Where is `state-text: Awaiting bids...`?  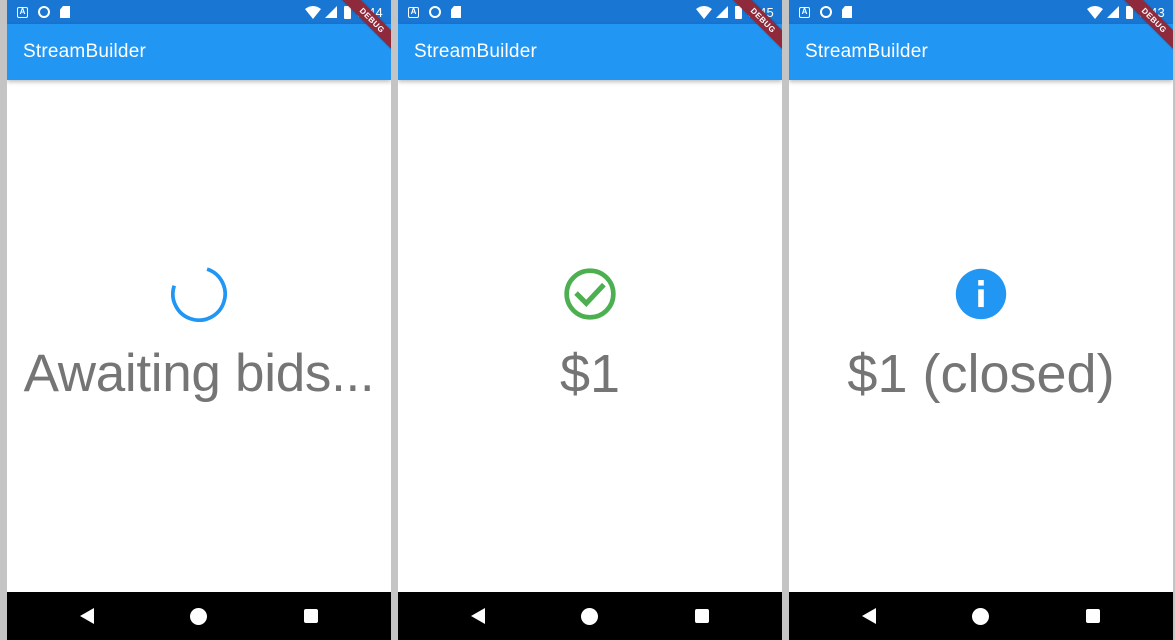
state-text: Awaiting bids... is located at coordinates (199, 373).